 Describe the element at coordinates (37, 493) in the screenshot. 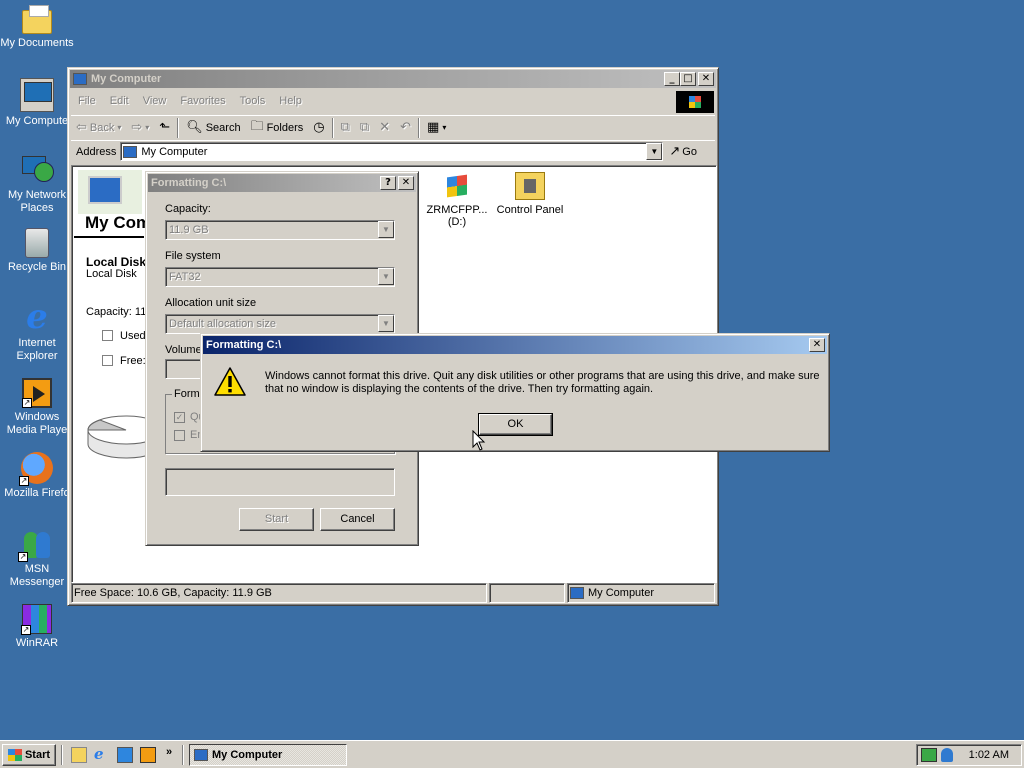

I see `desktop-icon-label: Mozilla Firefo` at that location.